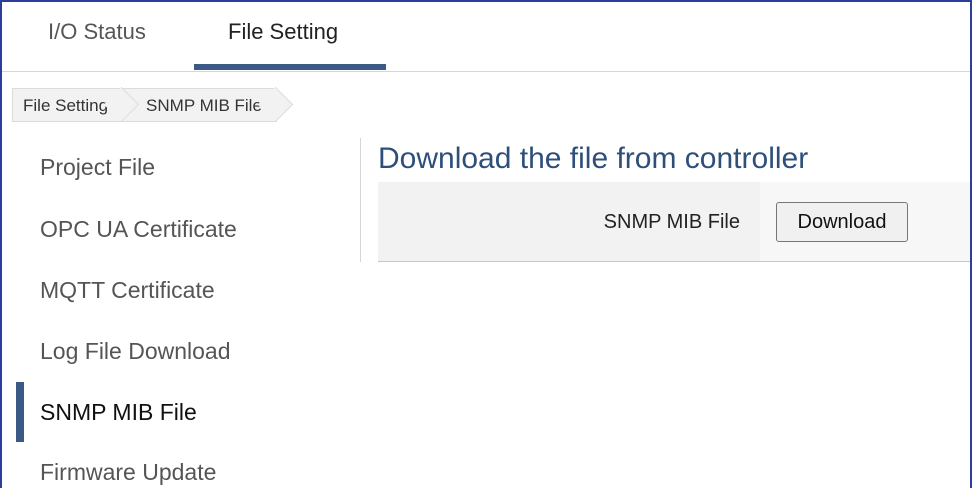 Image resolution: width=972 pixels, height=488 pixels. Describe the element at coordinates (199, 105) in the screenshot. I see `breadcrumb-snmp-mib-file: SNMP MIB File` at that location.